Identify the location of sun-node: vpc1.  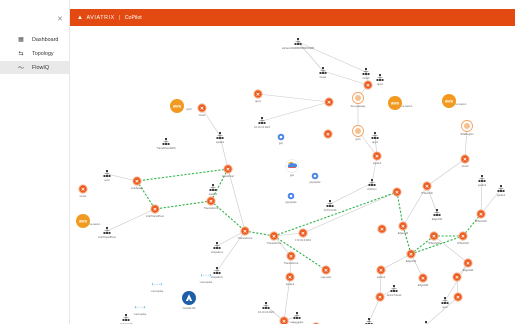
(358, 133).